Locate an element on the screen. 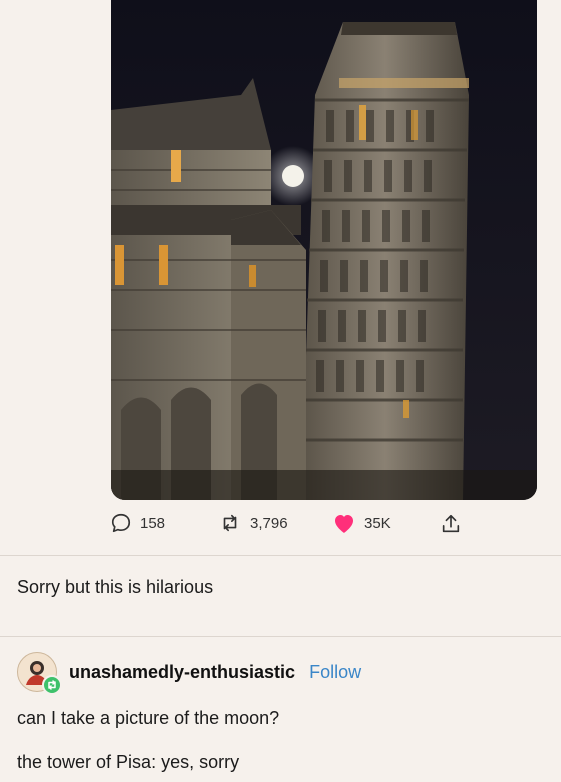  post-actions-bar: 158 3,796 35K is located at coordinates (280, 526).